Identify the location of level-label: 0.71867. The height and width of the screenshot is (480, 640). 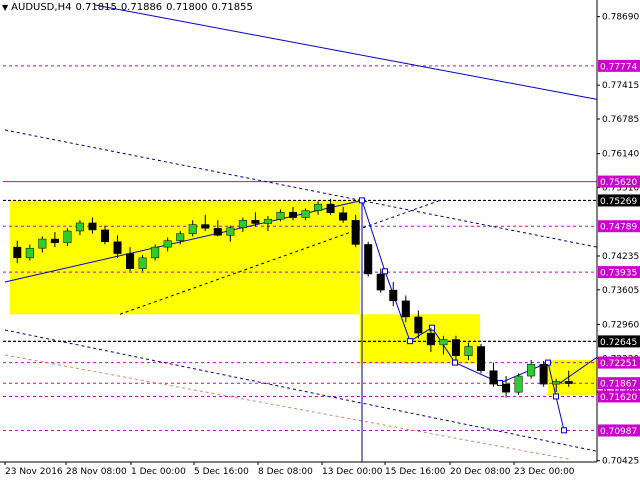
(618, 385).